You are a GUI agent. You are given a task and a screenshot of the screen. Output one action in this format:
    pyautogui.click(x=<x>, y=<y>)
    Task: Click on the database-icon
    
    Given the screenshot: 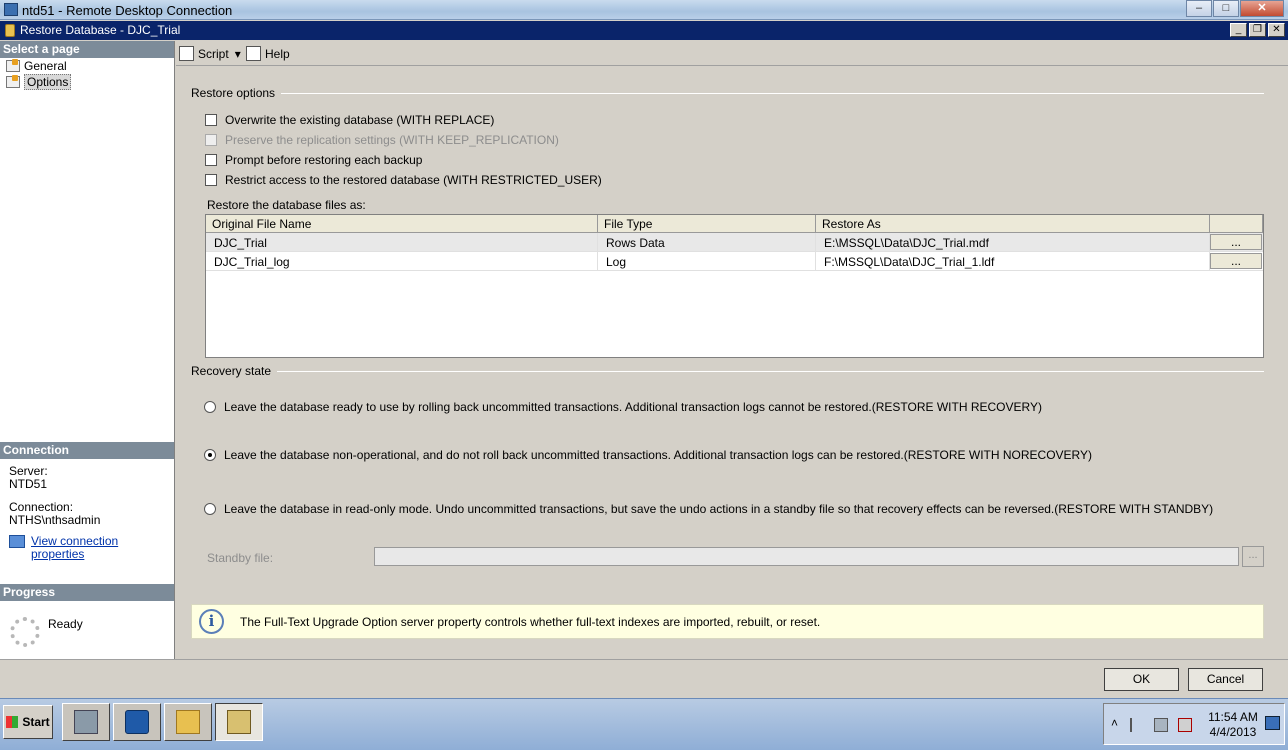 What is the action you would take?
    pyautogui.click(x=10, y=30)
    